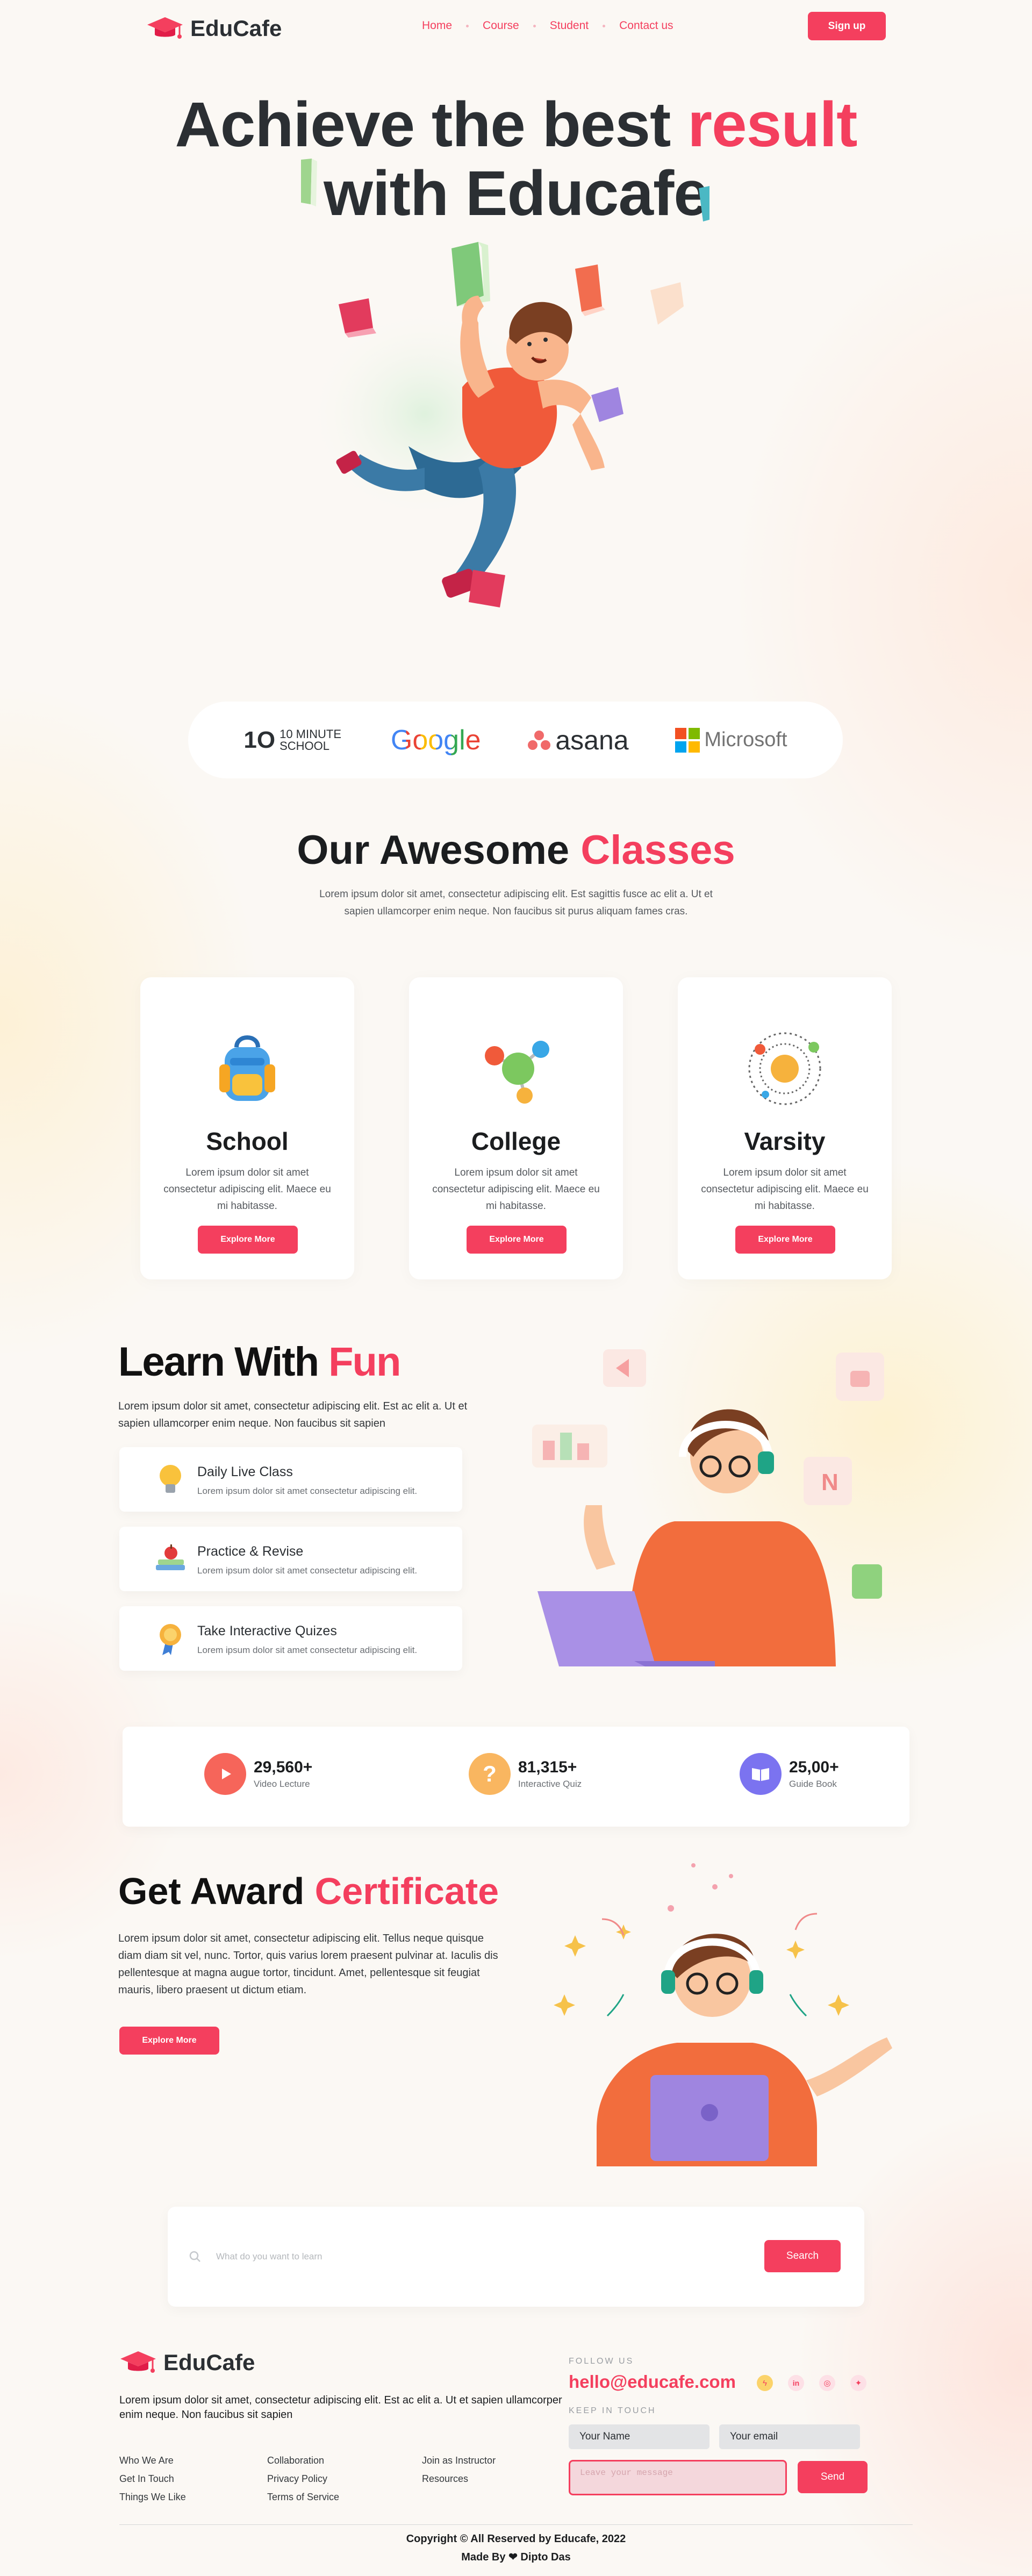 This screenshot has height=2576, width=1032. I want to click on nav-link-contact: Contact us, so click(646, 25).